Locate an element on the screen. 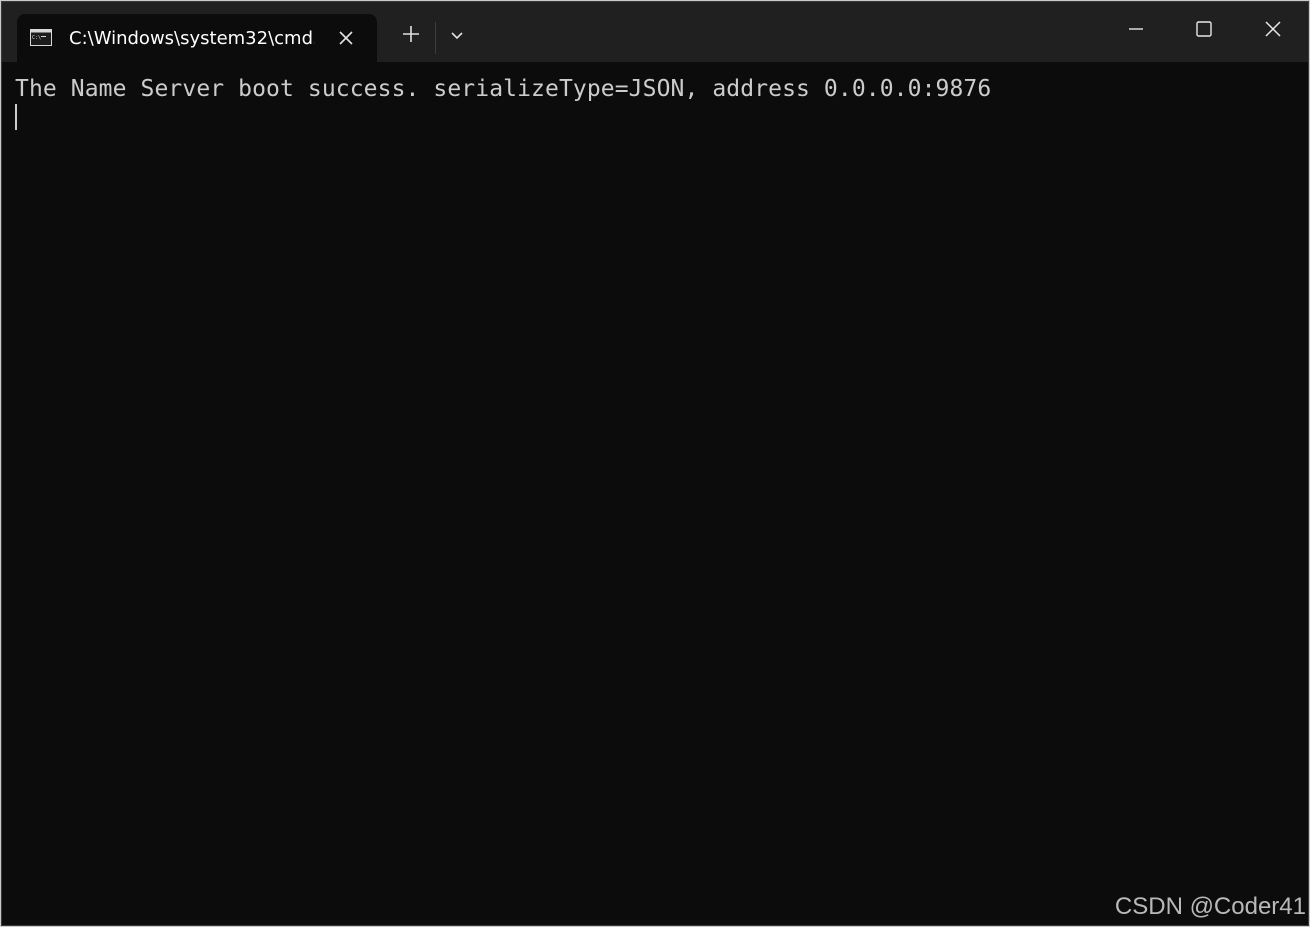 This screenshot has width=1310, height=927. new-tab-button is located at coordinates (411, 36).